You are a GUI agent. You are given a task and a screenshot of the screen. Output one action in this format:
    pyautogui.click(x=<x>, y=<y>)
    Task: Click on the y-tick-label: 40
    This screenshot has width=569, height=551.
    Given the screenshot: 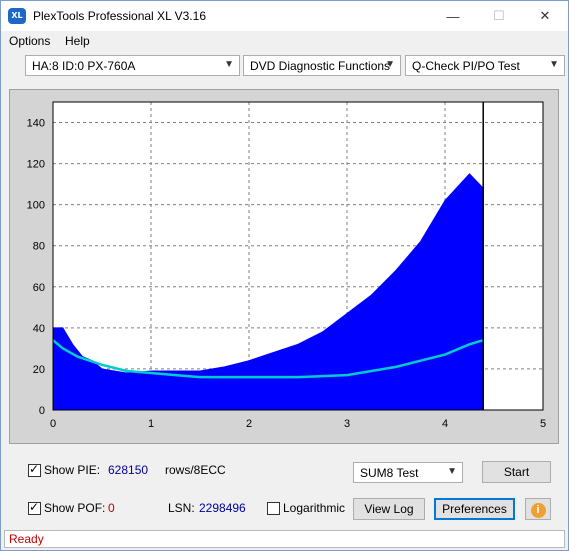 What is the action you would take?
    pyautogui.click(x=39, y=329)
    